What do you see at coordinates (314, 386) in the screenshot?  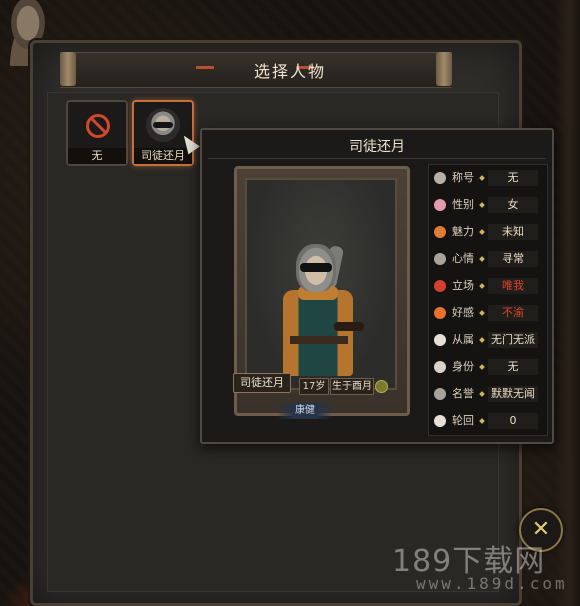 I see `age-badge: 17岁` at bounding box center [314, 386].